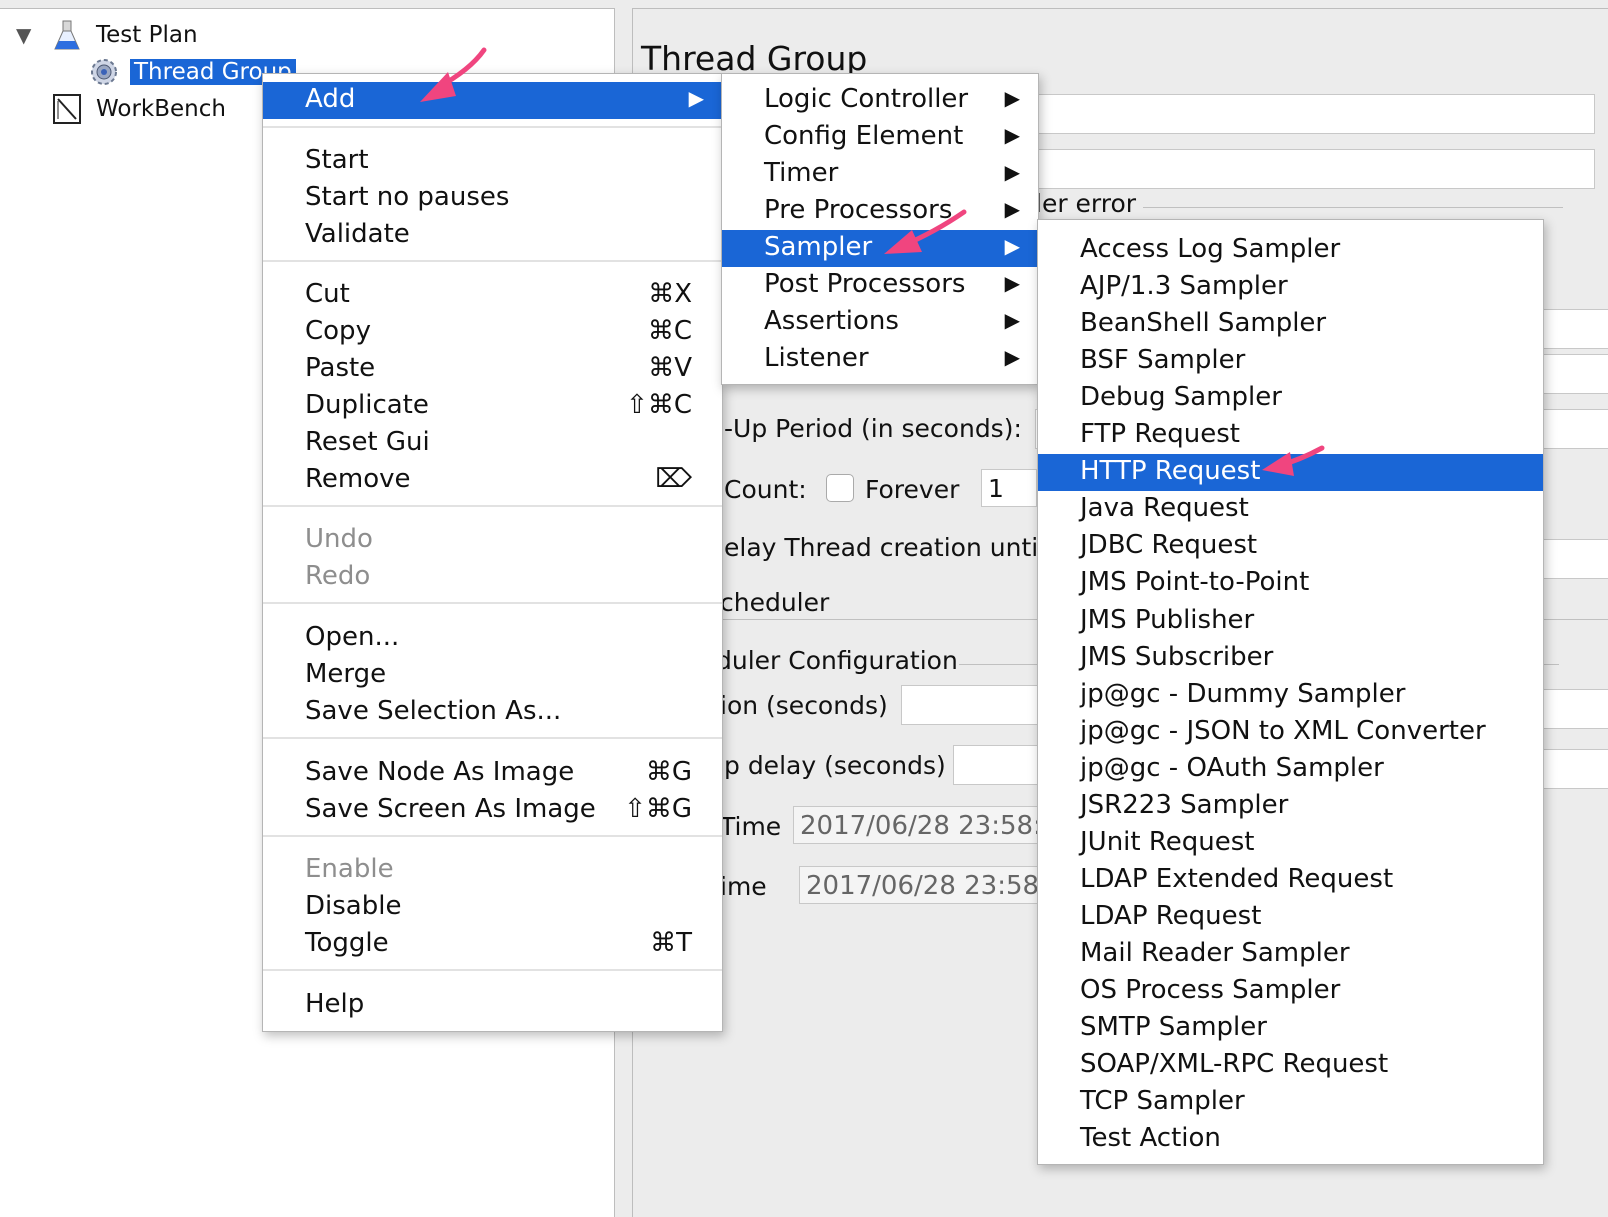 The image size is (1608, 1217). What do you see at coordinates (1290, 695) in the screenshot?
I see `sampler-item-jp-gc-dummy-sampler: jp@gc - Dummy Sampler` at bounding box center [1290, 695].